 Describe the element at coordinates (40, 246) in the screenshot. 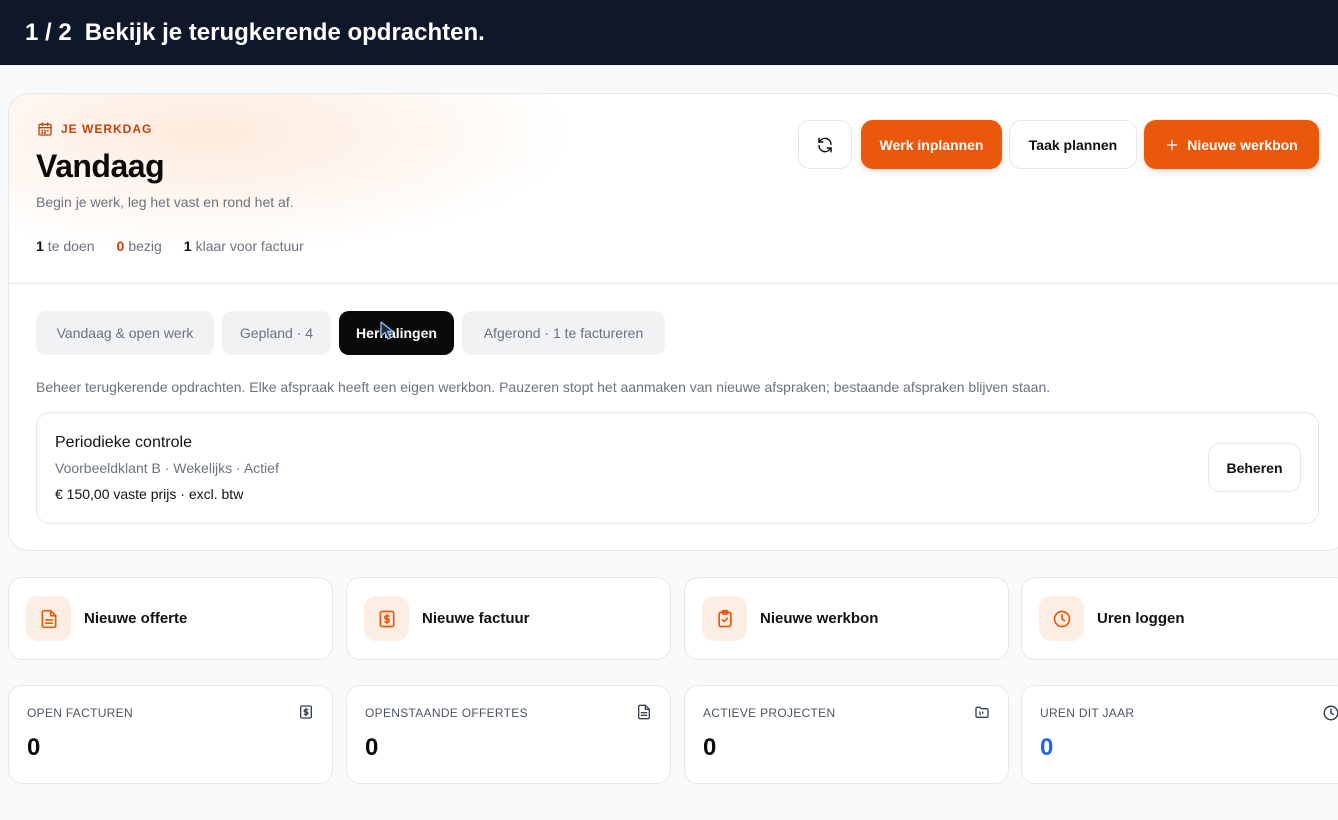

I see `stat-todo-count: 1` at that location.